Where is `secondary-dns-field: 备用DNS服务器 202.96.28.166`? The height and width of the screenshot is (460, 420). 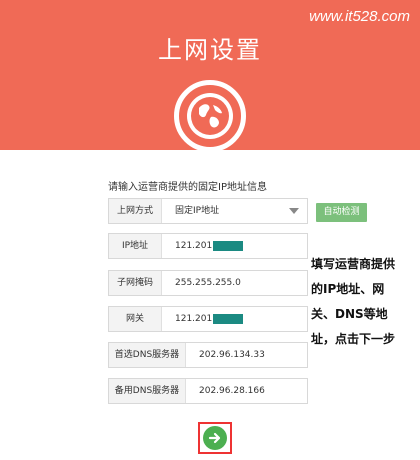
secondary-dns-field: 备用DNS服务器 202.96.28.166 is located at coordinates (208, 391).